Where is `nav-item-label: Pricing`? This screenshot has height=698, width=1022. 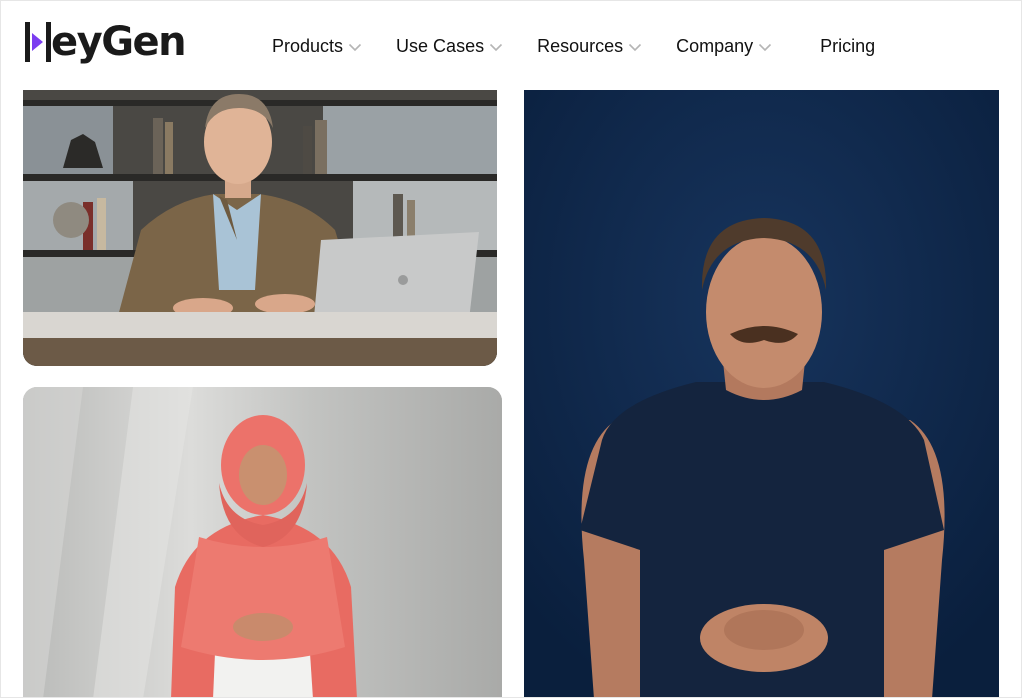 nav-item-label: Pricing is located at coordinates (848, 45).